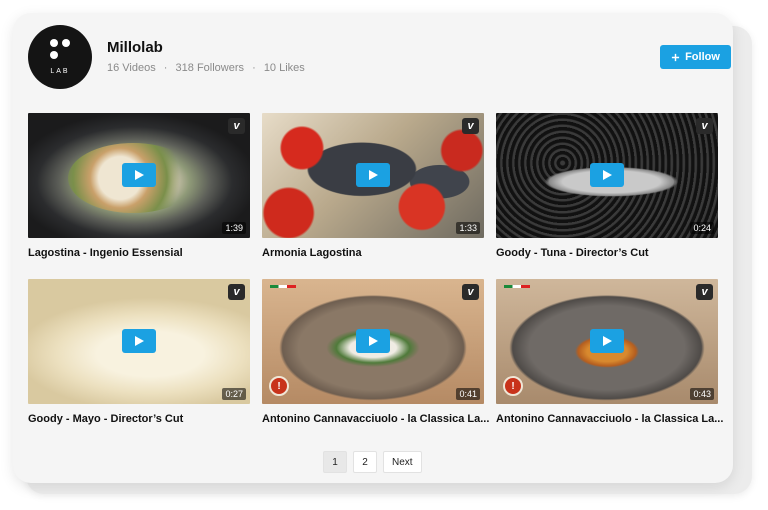  What do you see at coordinates (702, 228) in the screenshot?
I see `video-duration: 0:24` at bounding box center [702, 228].